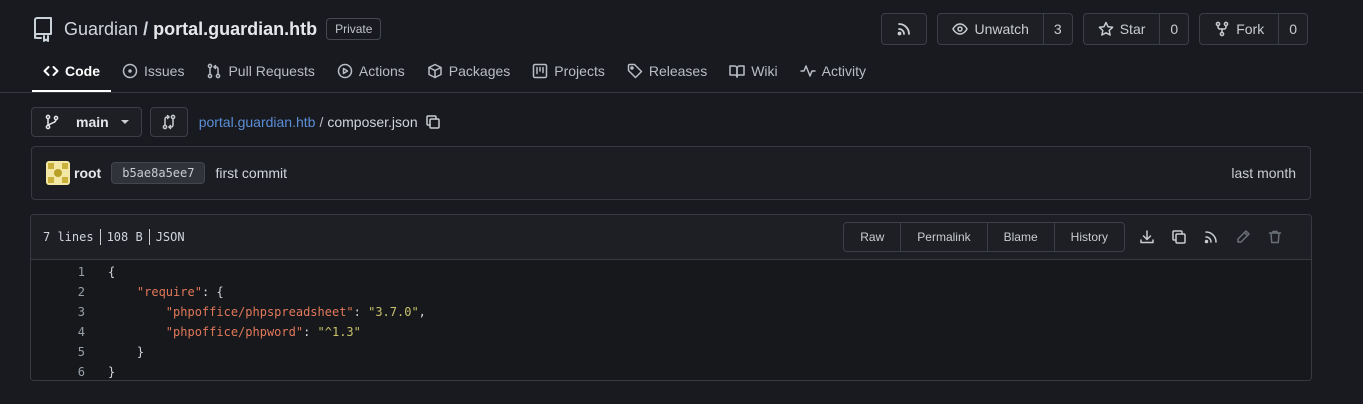 The width and height of the screenshot is (1363, 404). I want to click on code-line: 6 }, so click(671, 371).